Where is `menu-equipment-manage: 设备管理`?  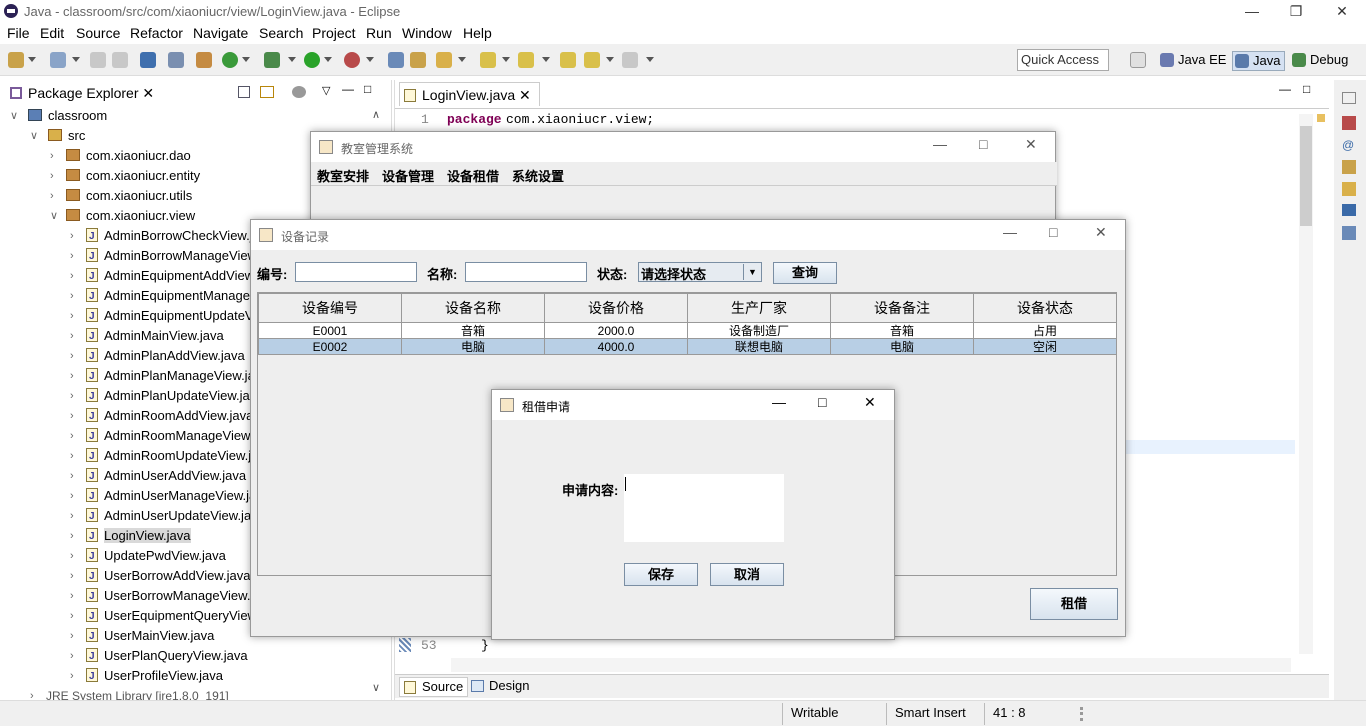 menu-equipment-manage: 设备管理 is located at coordinates (408, 175).